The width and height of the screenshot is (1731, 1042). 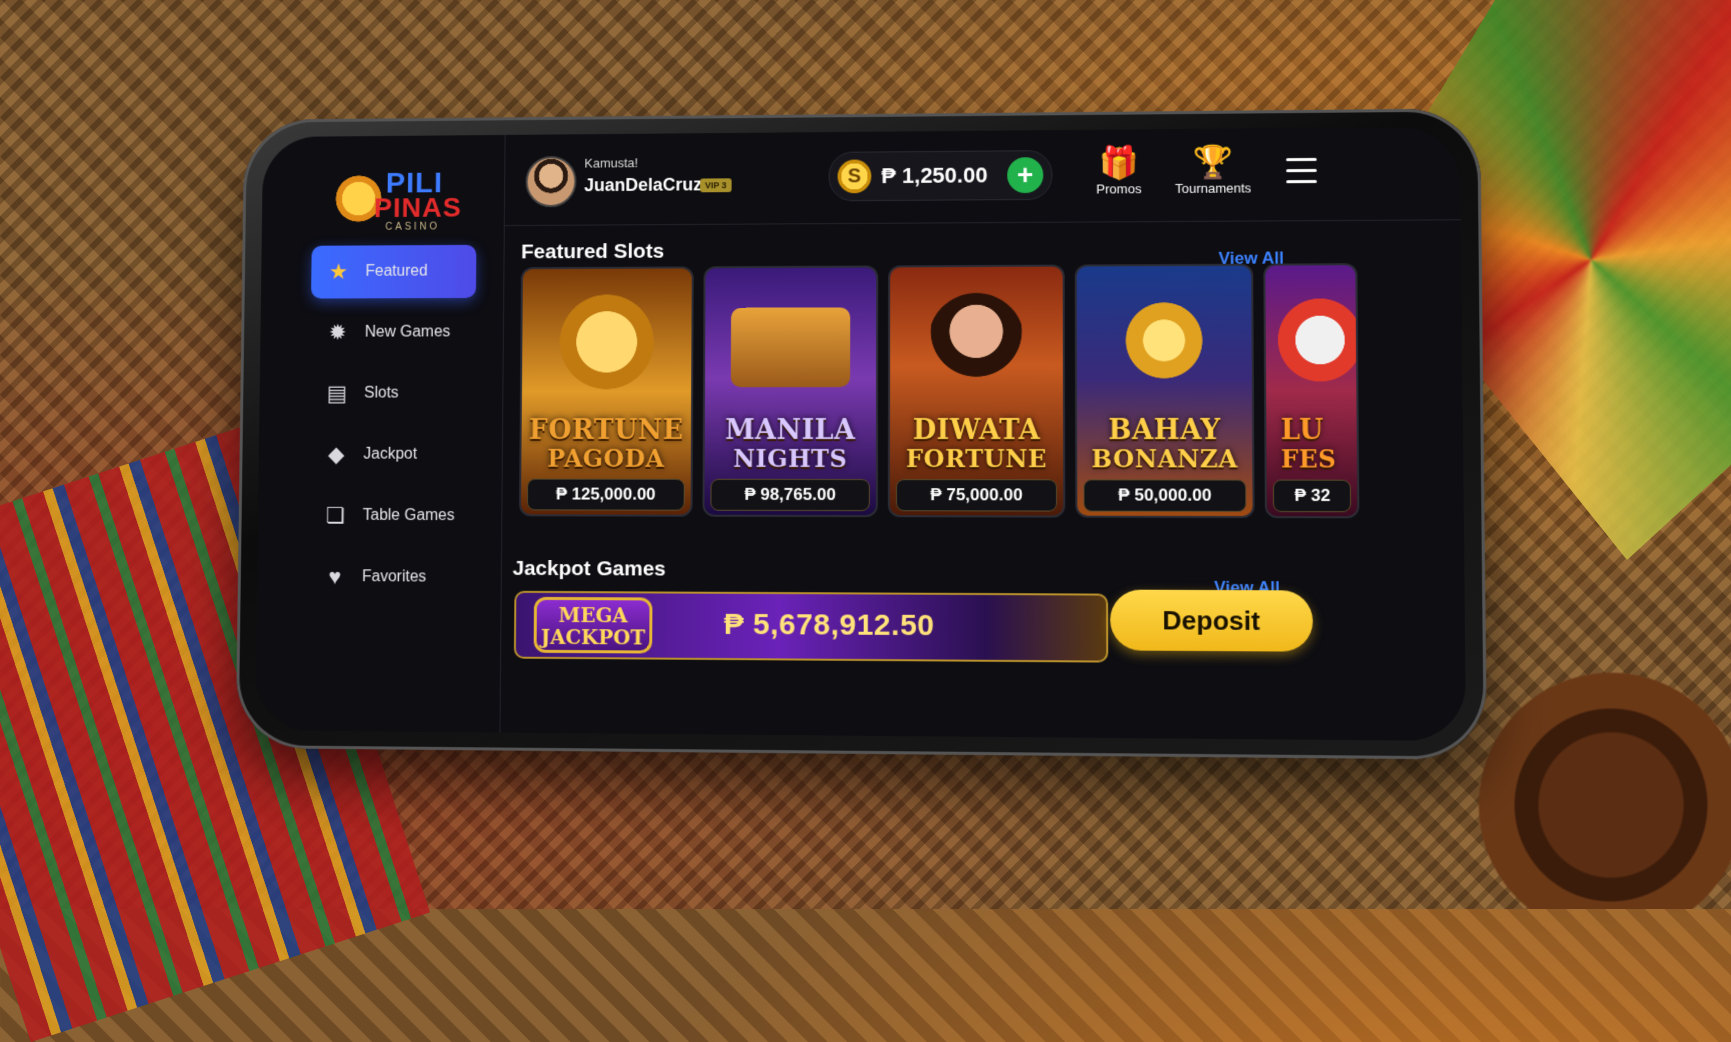 What do you see at coordinates (335, 515) in the screenshot?
I see `cards-icon: ❏` at bounding box center [335, 515].